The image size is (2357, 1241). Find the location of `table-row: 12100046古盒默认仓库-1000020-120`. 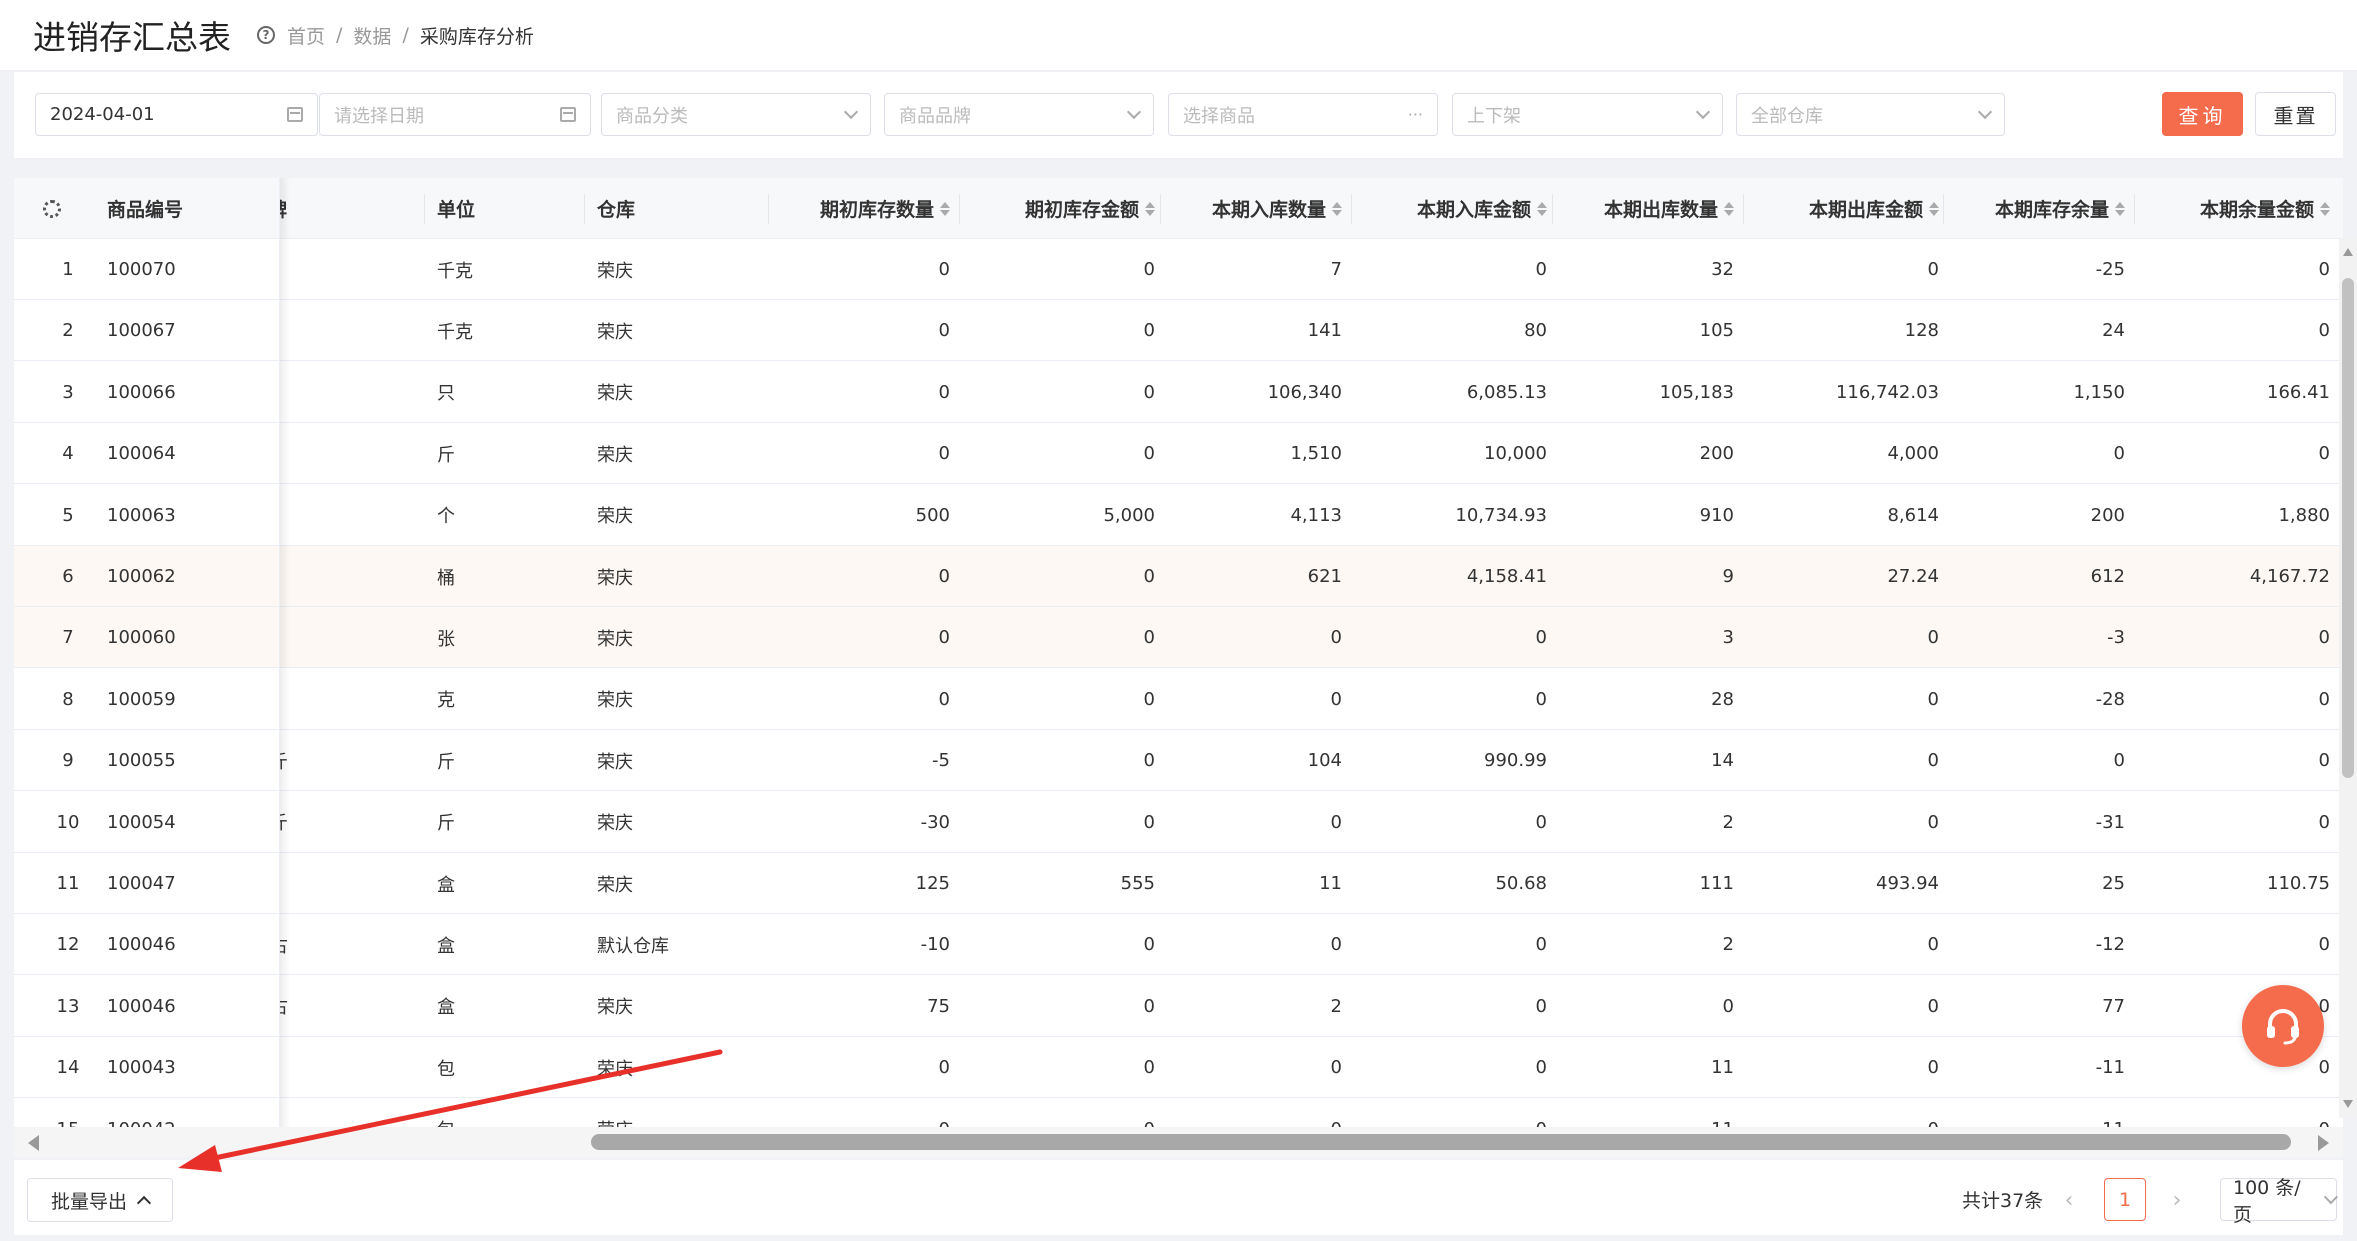

table-row: 12100046古盒默认仓库-1000020-120 is located at coordinates (1178, 945).